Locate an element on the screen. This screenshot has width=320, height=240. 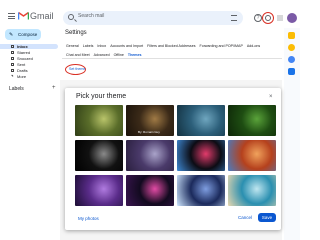
theme-thumbnail-beach is located at coordinates (252, 190).